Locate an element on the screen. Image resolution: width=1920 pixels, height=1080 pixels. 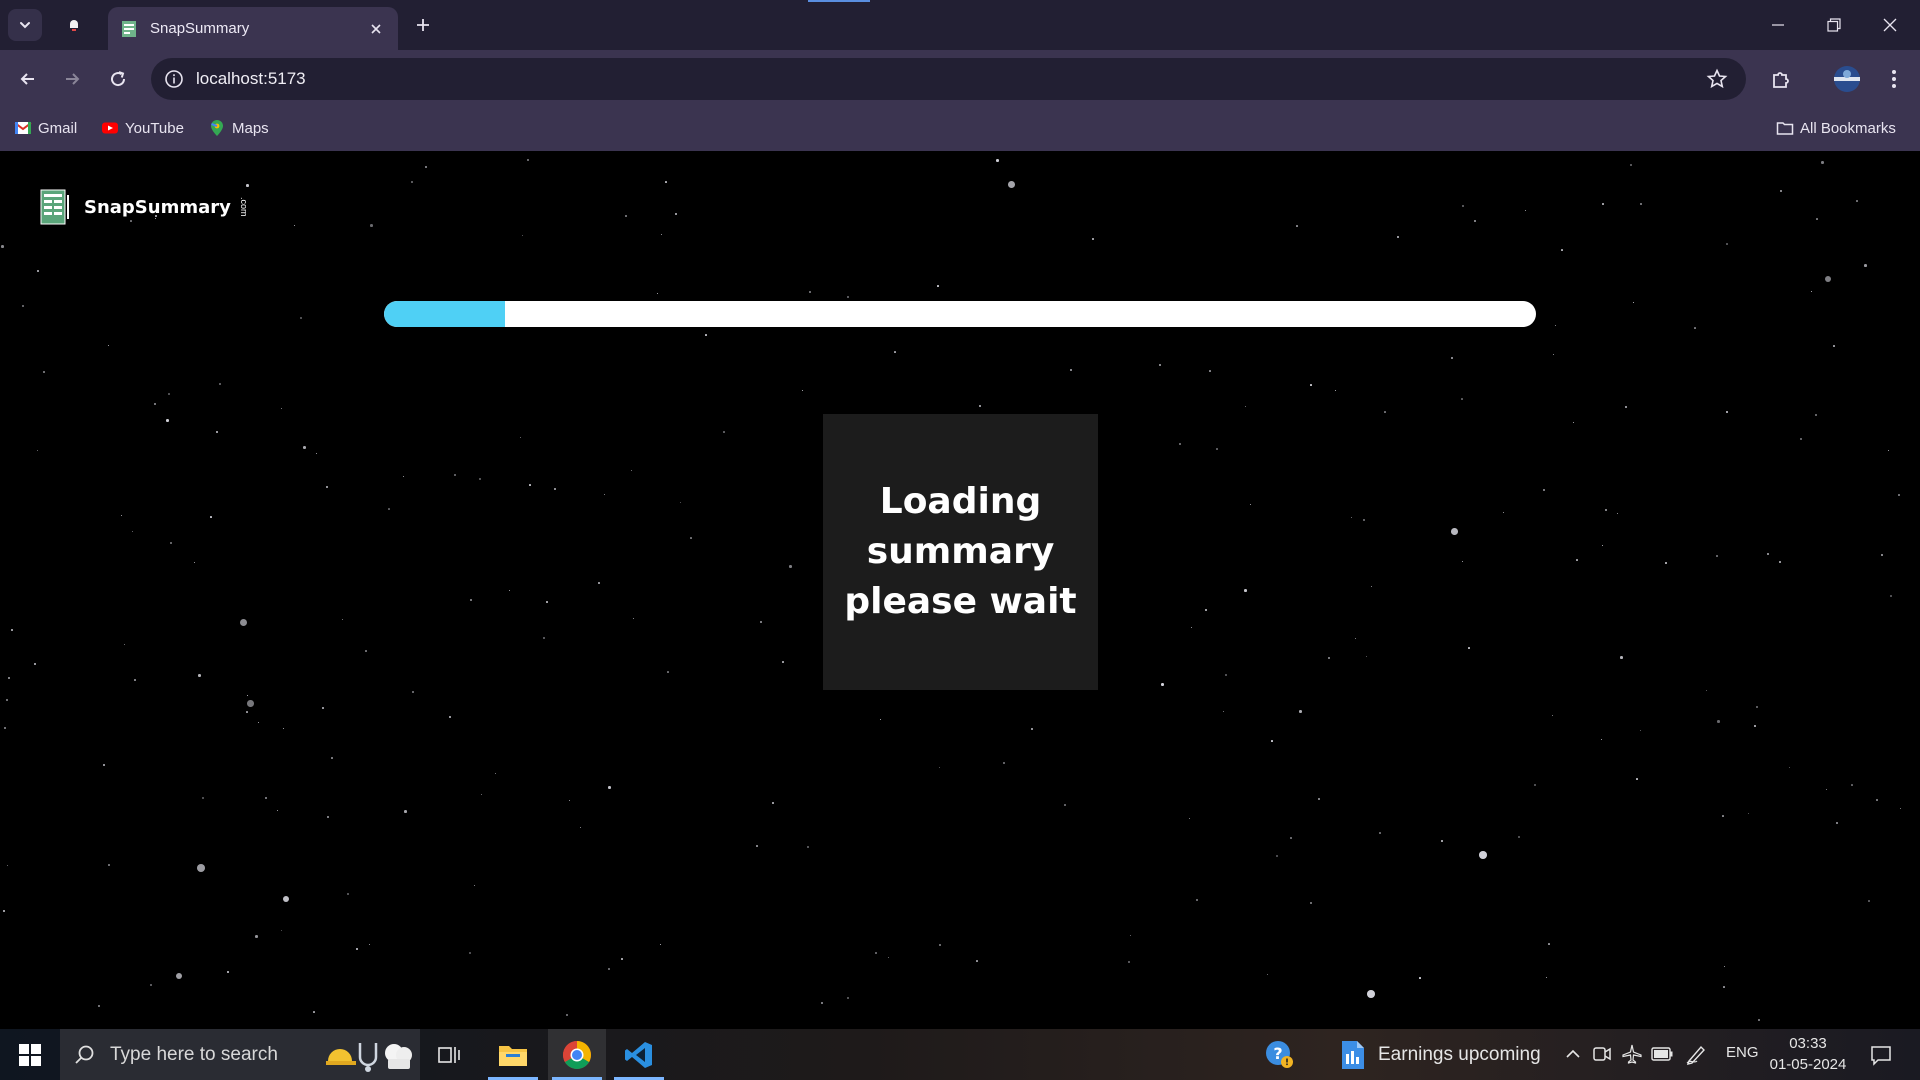
get-help-button: ? is located at coordinates (1279, 1054).